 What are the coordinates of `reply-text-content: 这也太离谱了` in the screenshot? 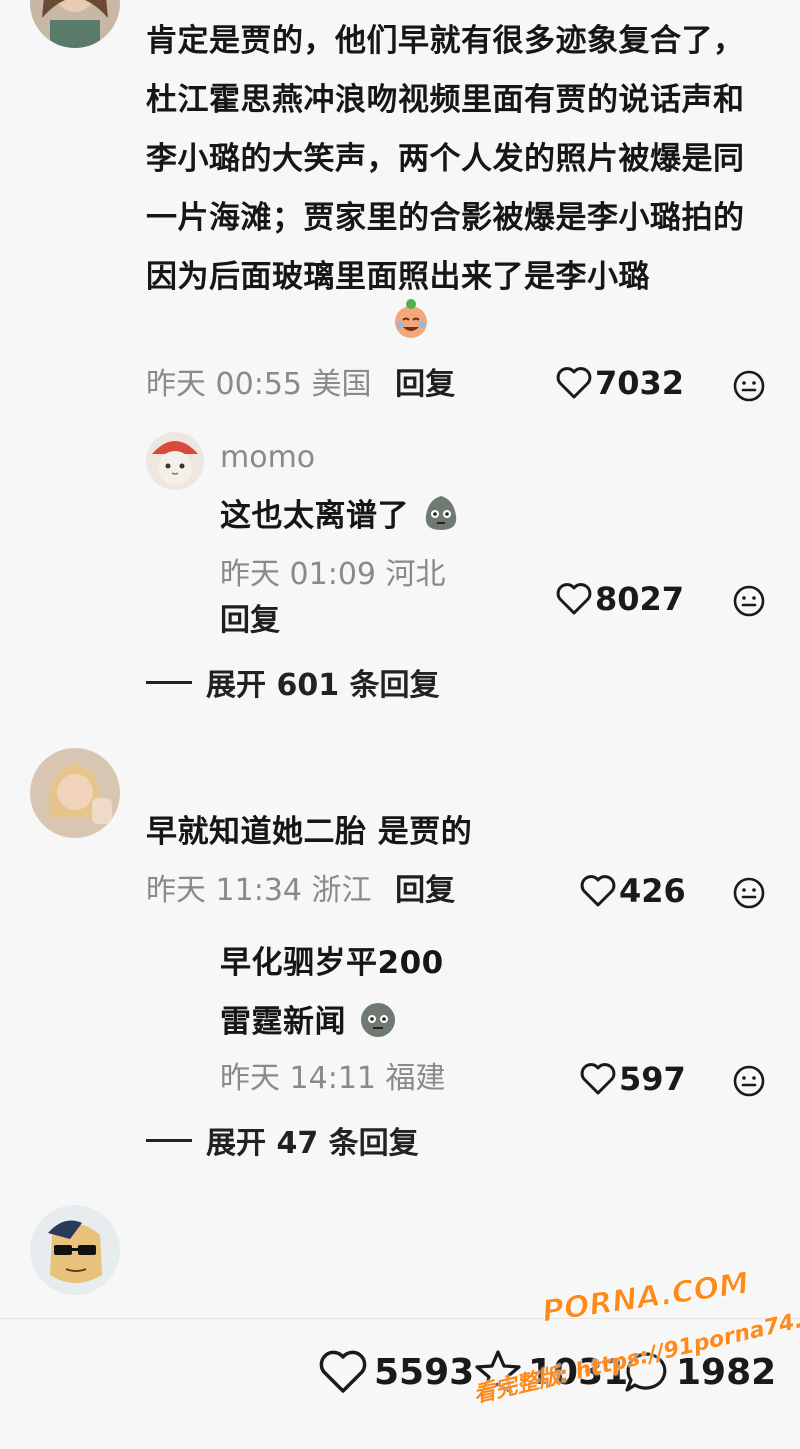 It's located at (314, 516).